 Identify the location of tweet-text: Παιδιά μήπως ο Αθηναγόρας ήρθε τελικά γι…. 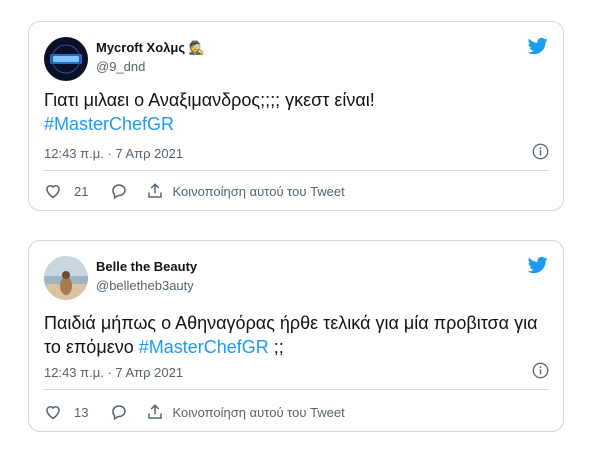
(299, 335).